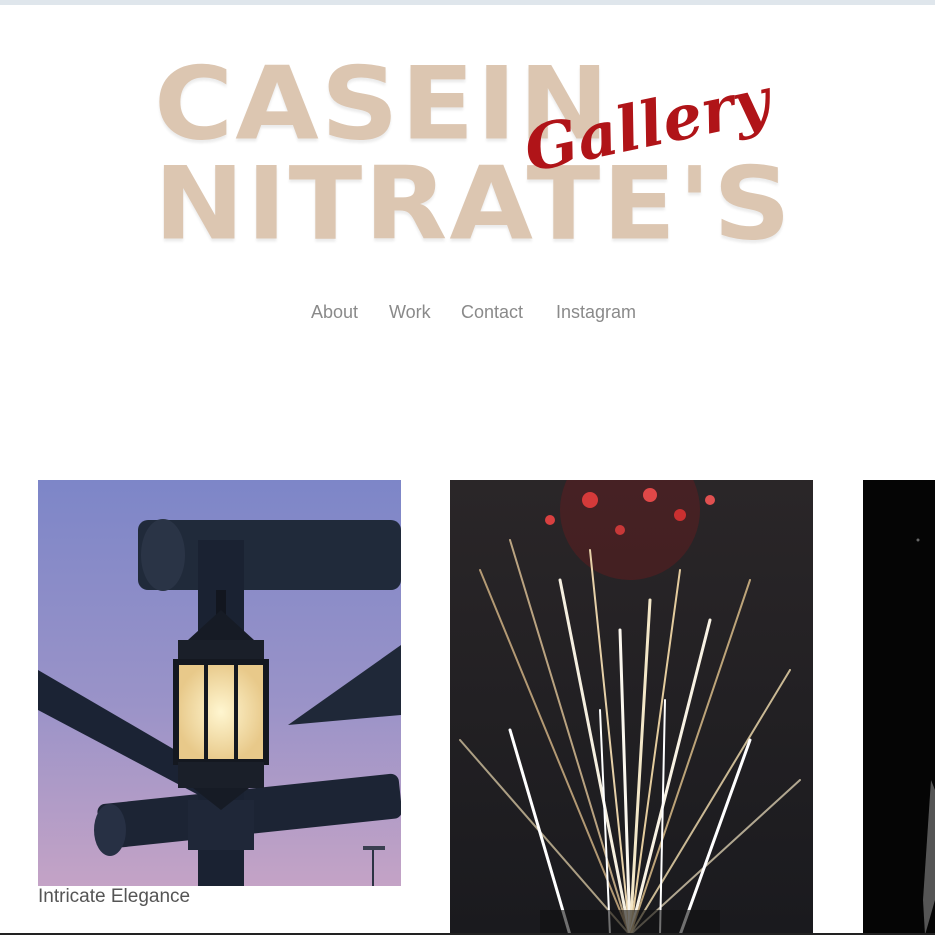 This screenshot has width=935, height=935. What do you see at coordinates (410, 312) in the screenshot?
I see `nav-work-link: Work` at bounding box center [410, 312].